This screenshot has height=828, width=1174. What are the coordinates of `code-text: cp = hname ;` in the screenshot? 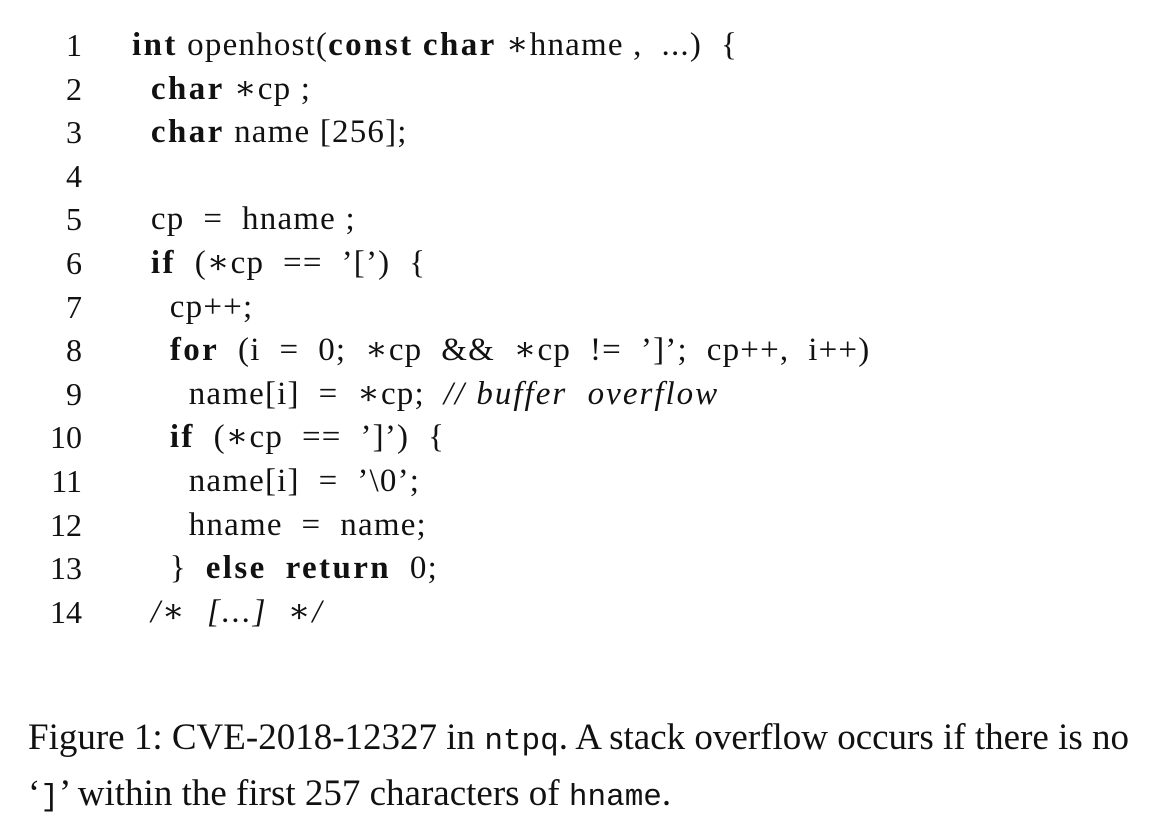 It's located at (244, 219).